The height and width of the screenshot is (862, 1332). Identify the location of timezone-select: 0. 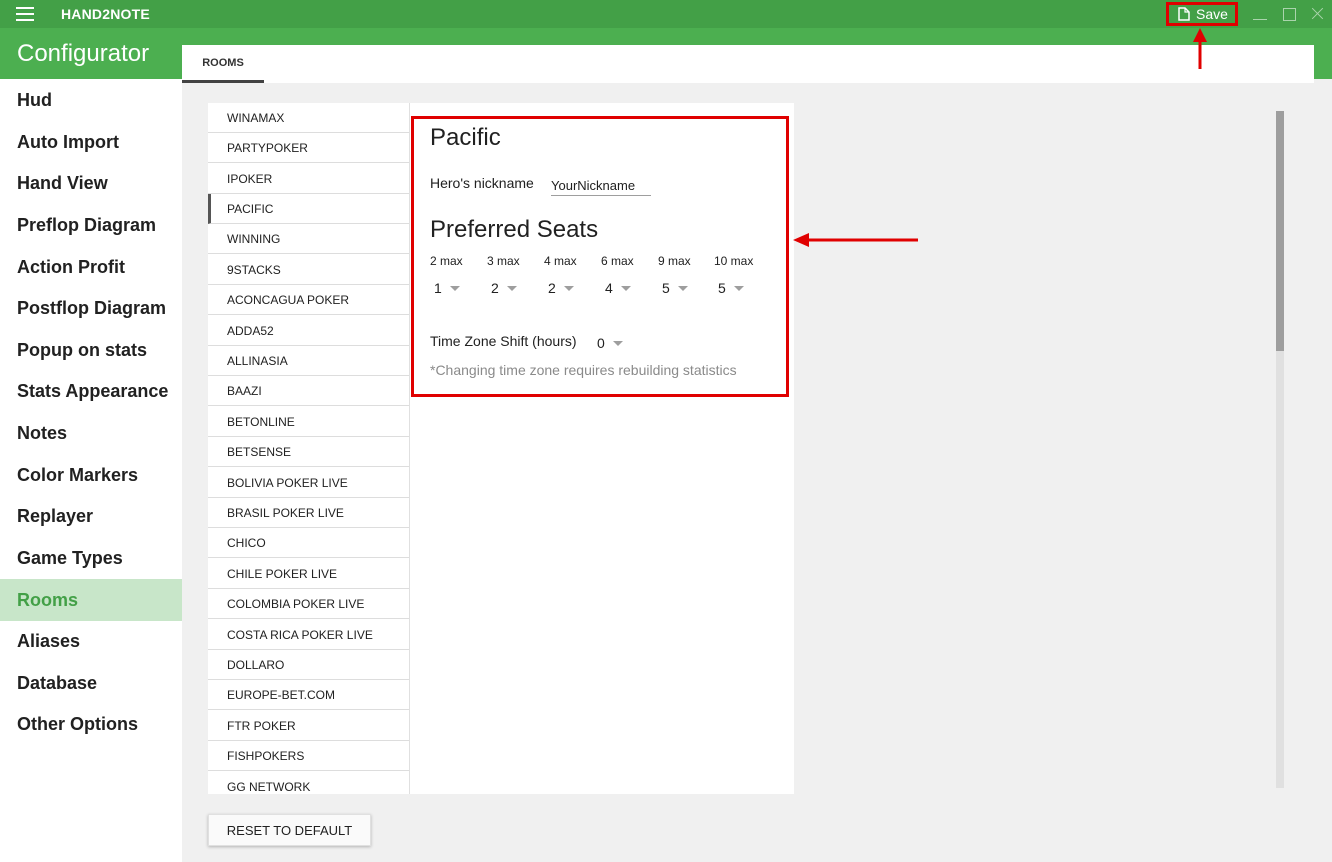
(614, 343).